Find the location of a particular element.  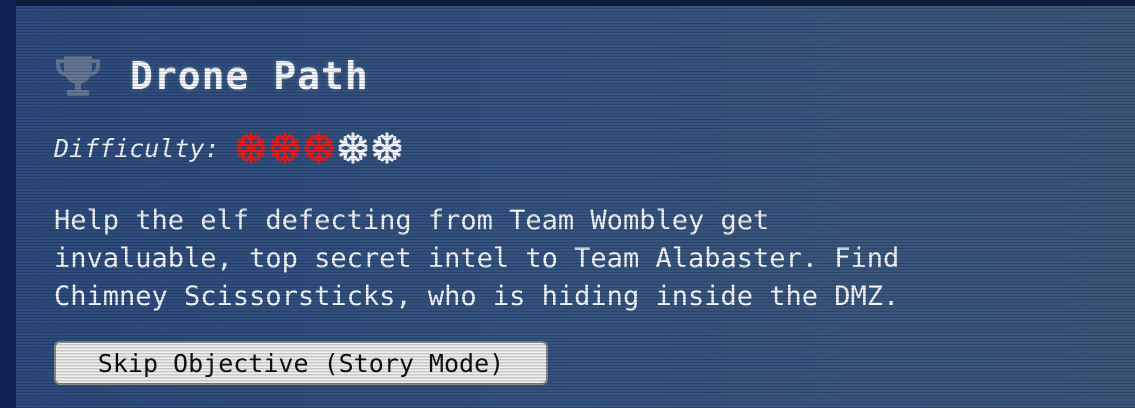

difficulty-label: Difficulty: is located at coordinates (137, 148).